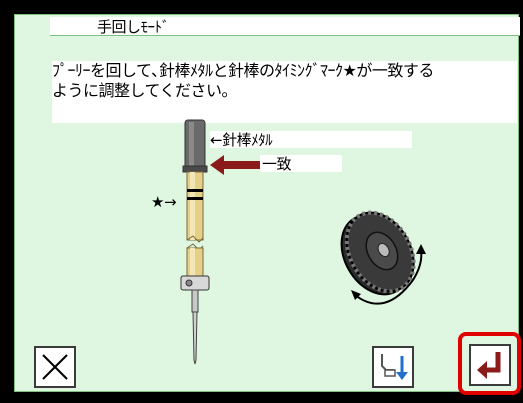 This screenshot has width=523, height=403. I want to click on match-label-box: 一致, so click(301, 164).